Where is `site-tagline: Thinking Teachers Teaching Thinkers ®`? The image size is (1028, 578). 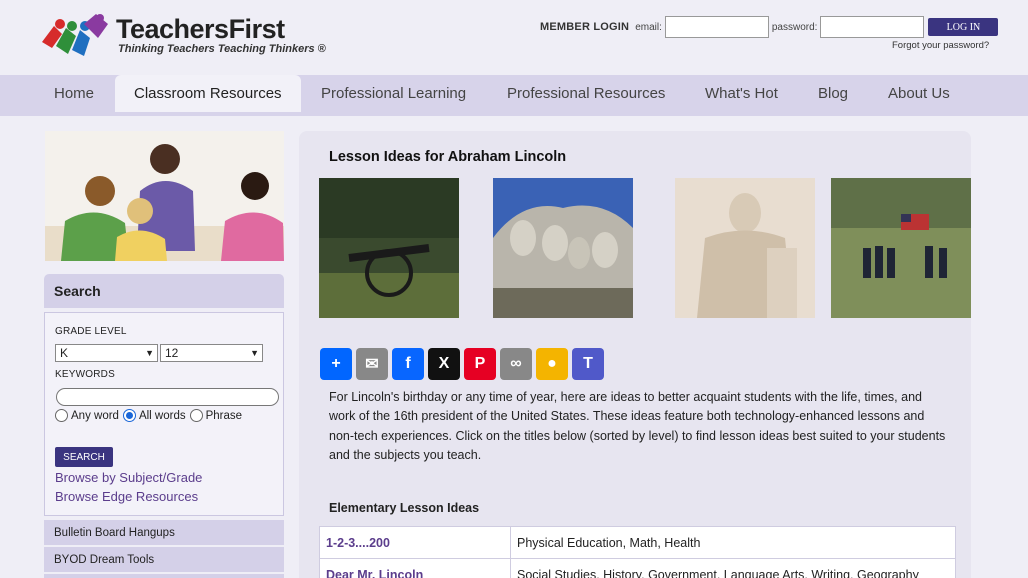 site-tagline: Thinking Teachers Teaching Thinkers ® is located at coordinates (222, 49).